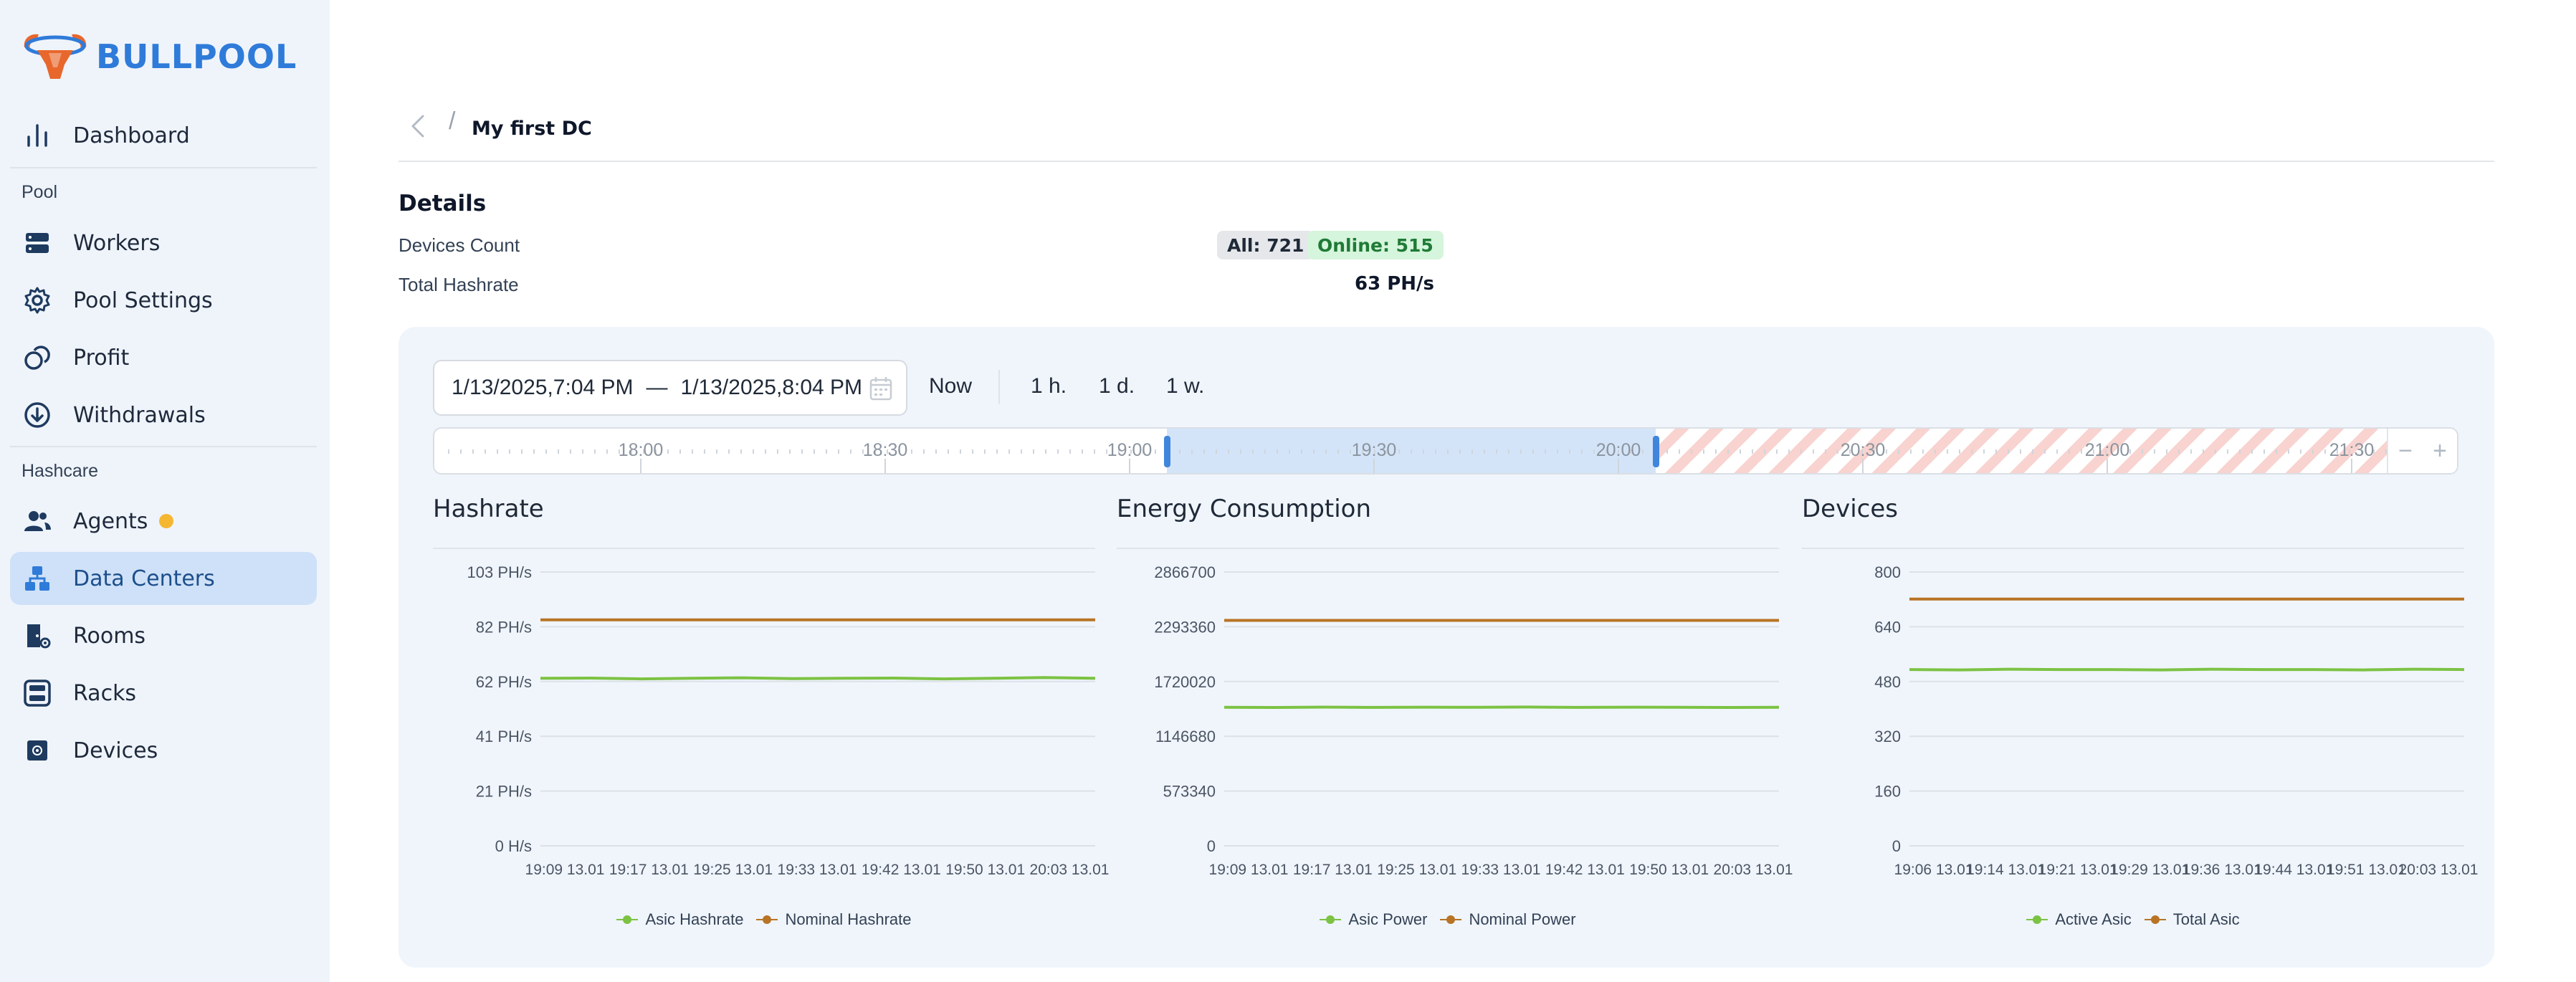 The height and width of the screenshot is (982, 2576). What do you see at coordinates (37, 357) in the screenshot?
I see `coins-icon` at bounding box center [37, 357].